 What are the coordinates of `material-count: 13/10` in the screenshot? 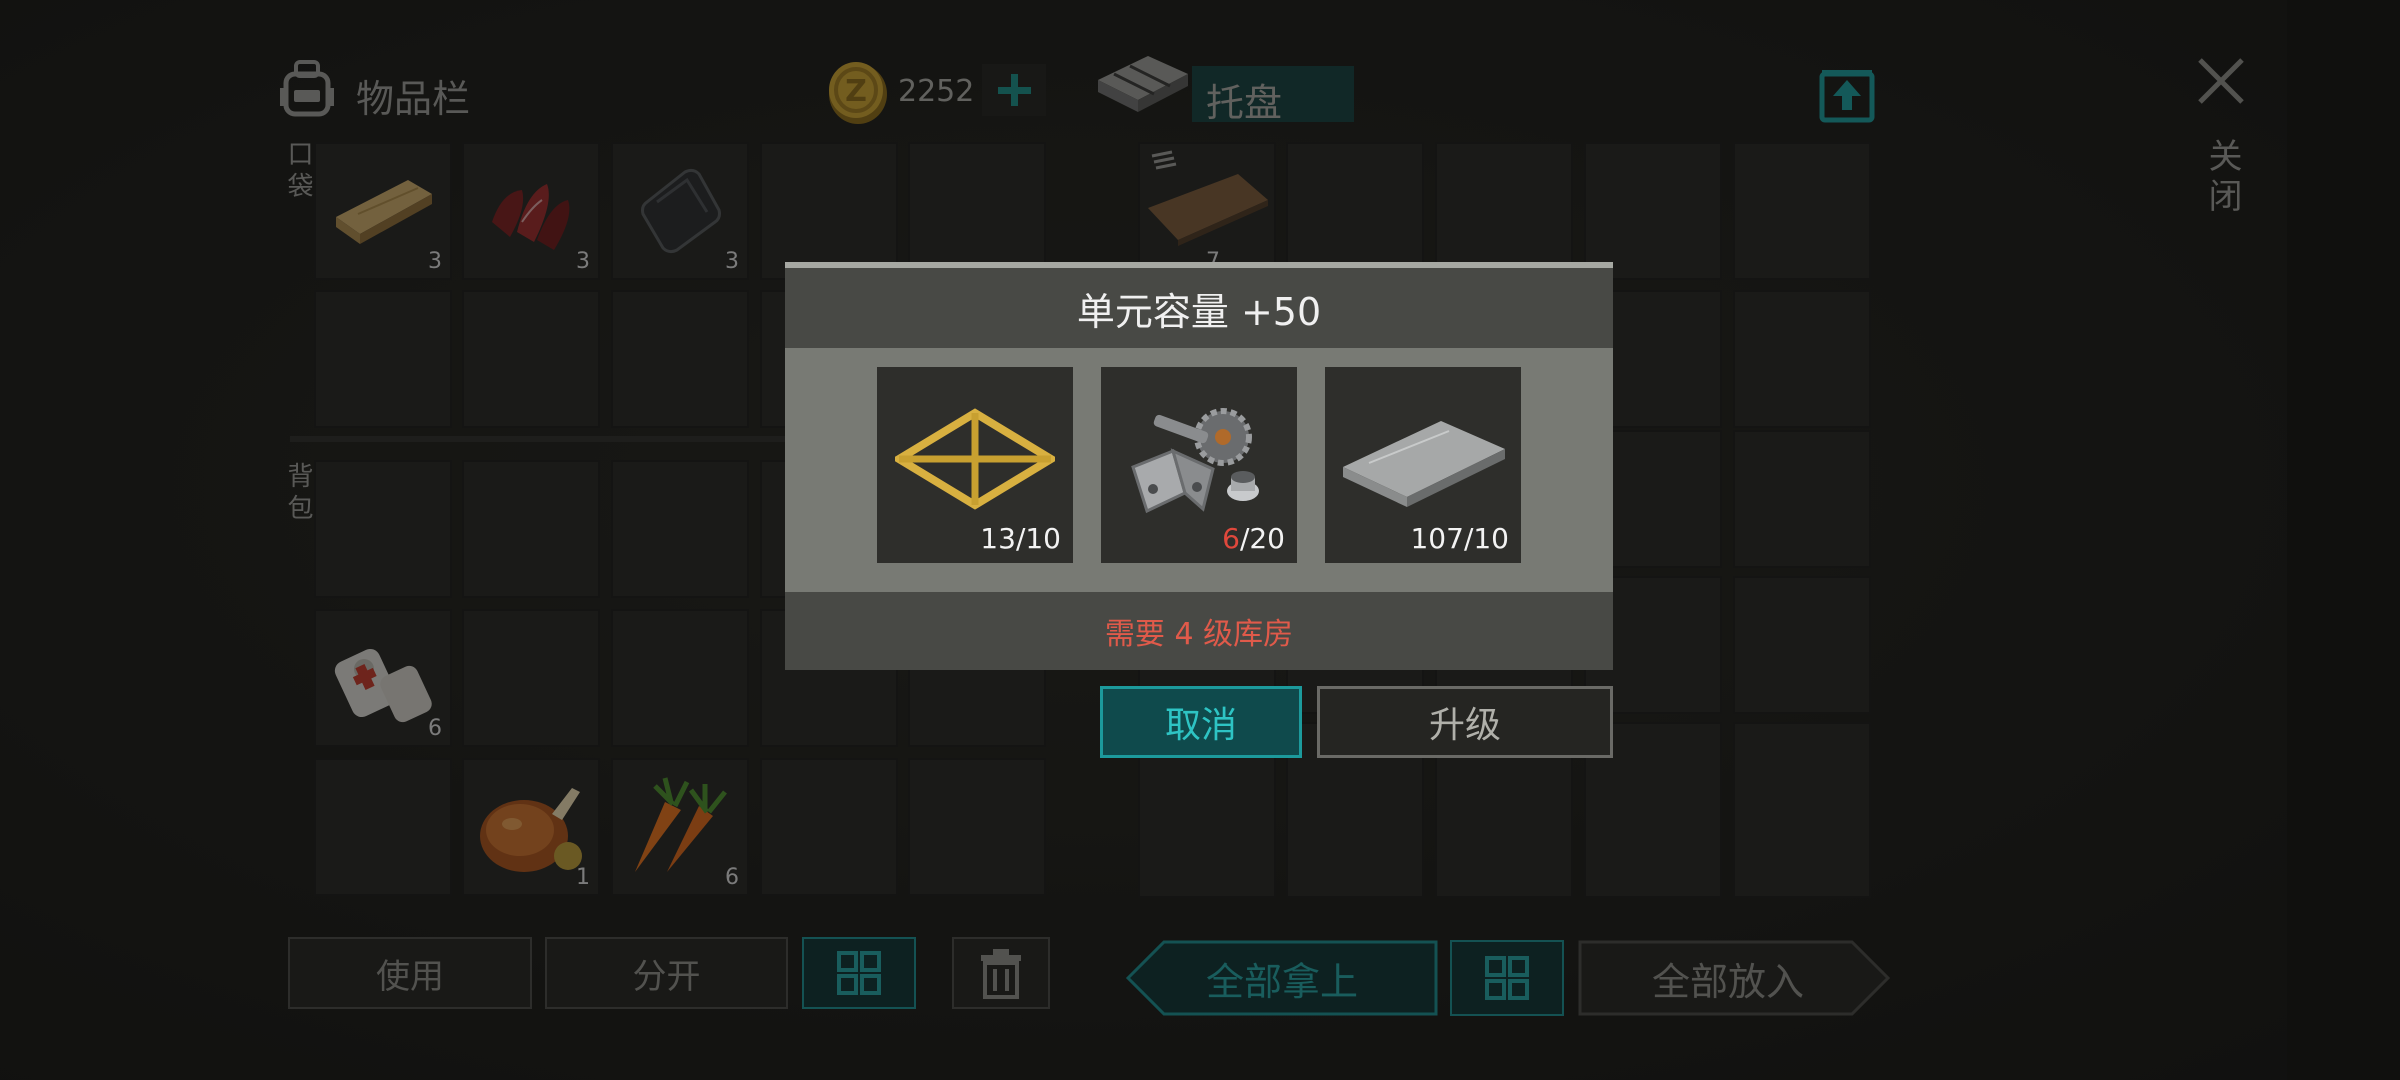 It's located at (1020, 538).